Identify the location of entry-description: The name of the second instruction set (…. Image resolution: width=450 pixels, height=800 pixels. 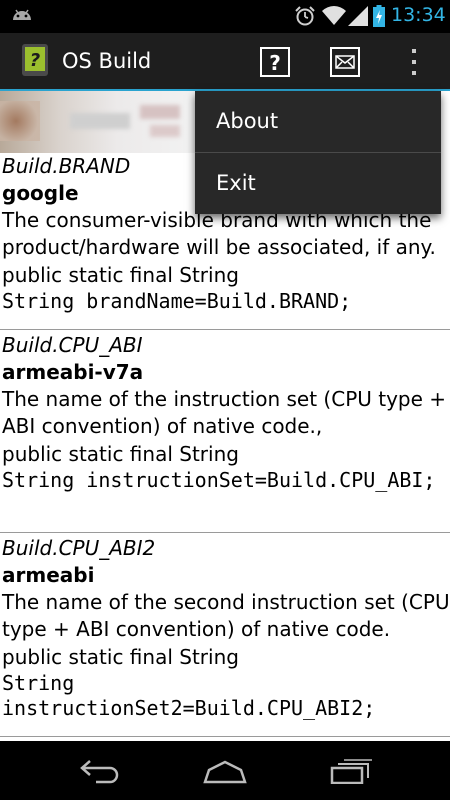
(226, 615).